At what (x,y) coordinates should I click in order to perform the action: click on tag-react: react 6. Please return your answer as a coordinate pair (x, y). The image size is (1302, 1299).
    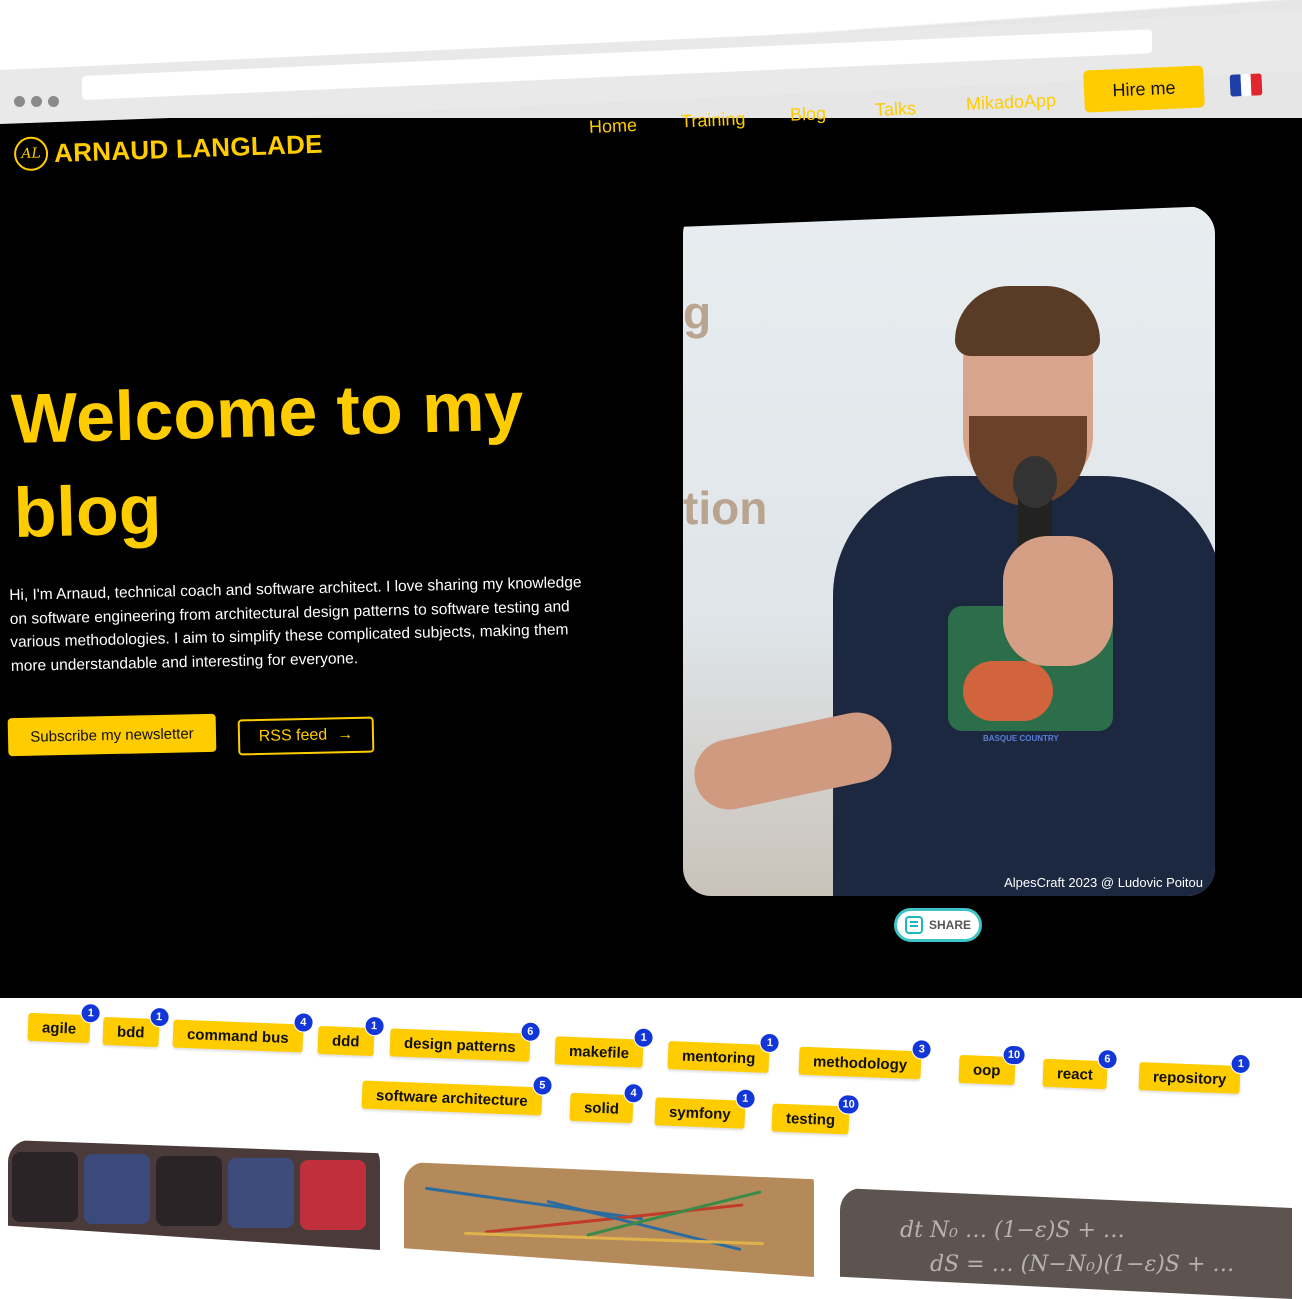
    Looking at the image, I should click on (1080, 1069).